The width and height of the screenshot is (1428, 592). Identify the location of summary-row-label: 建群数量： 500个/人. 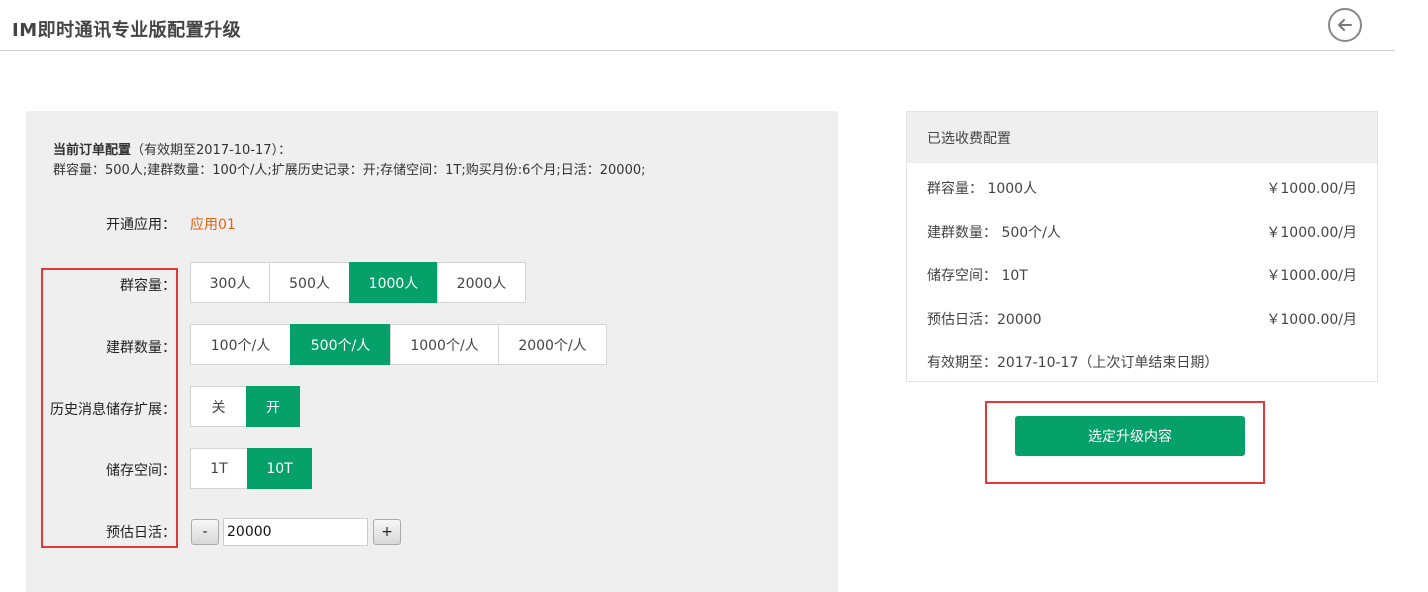
(994, 233).